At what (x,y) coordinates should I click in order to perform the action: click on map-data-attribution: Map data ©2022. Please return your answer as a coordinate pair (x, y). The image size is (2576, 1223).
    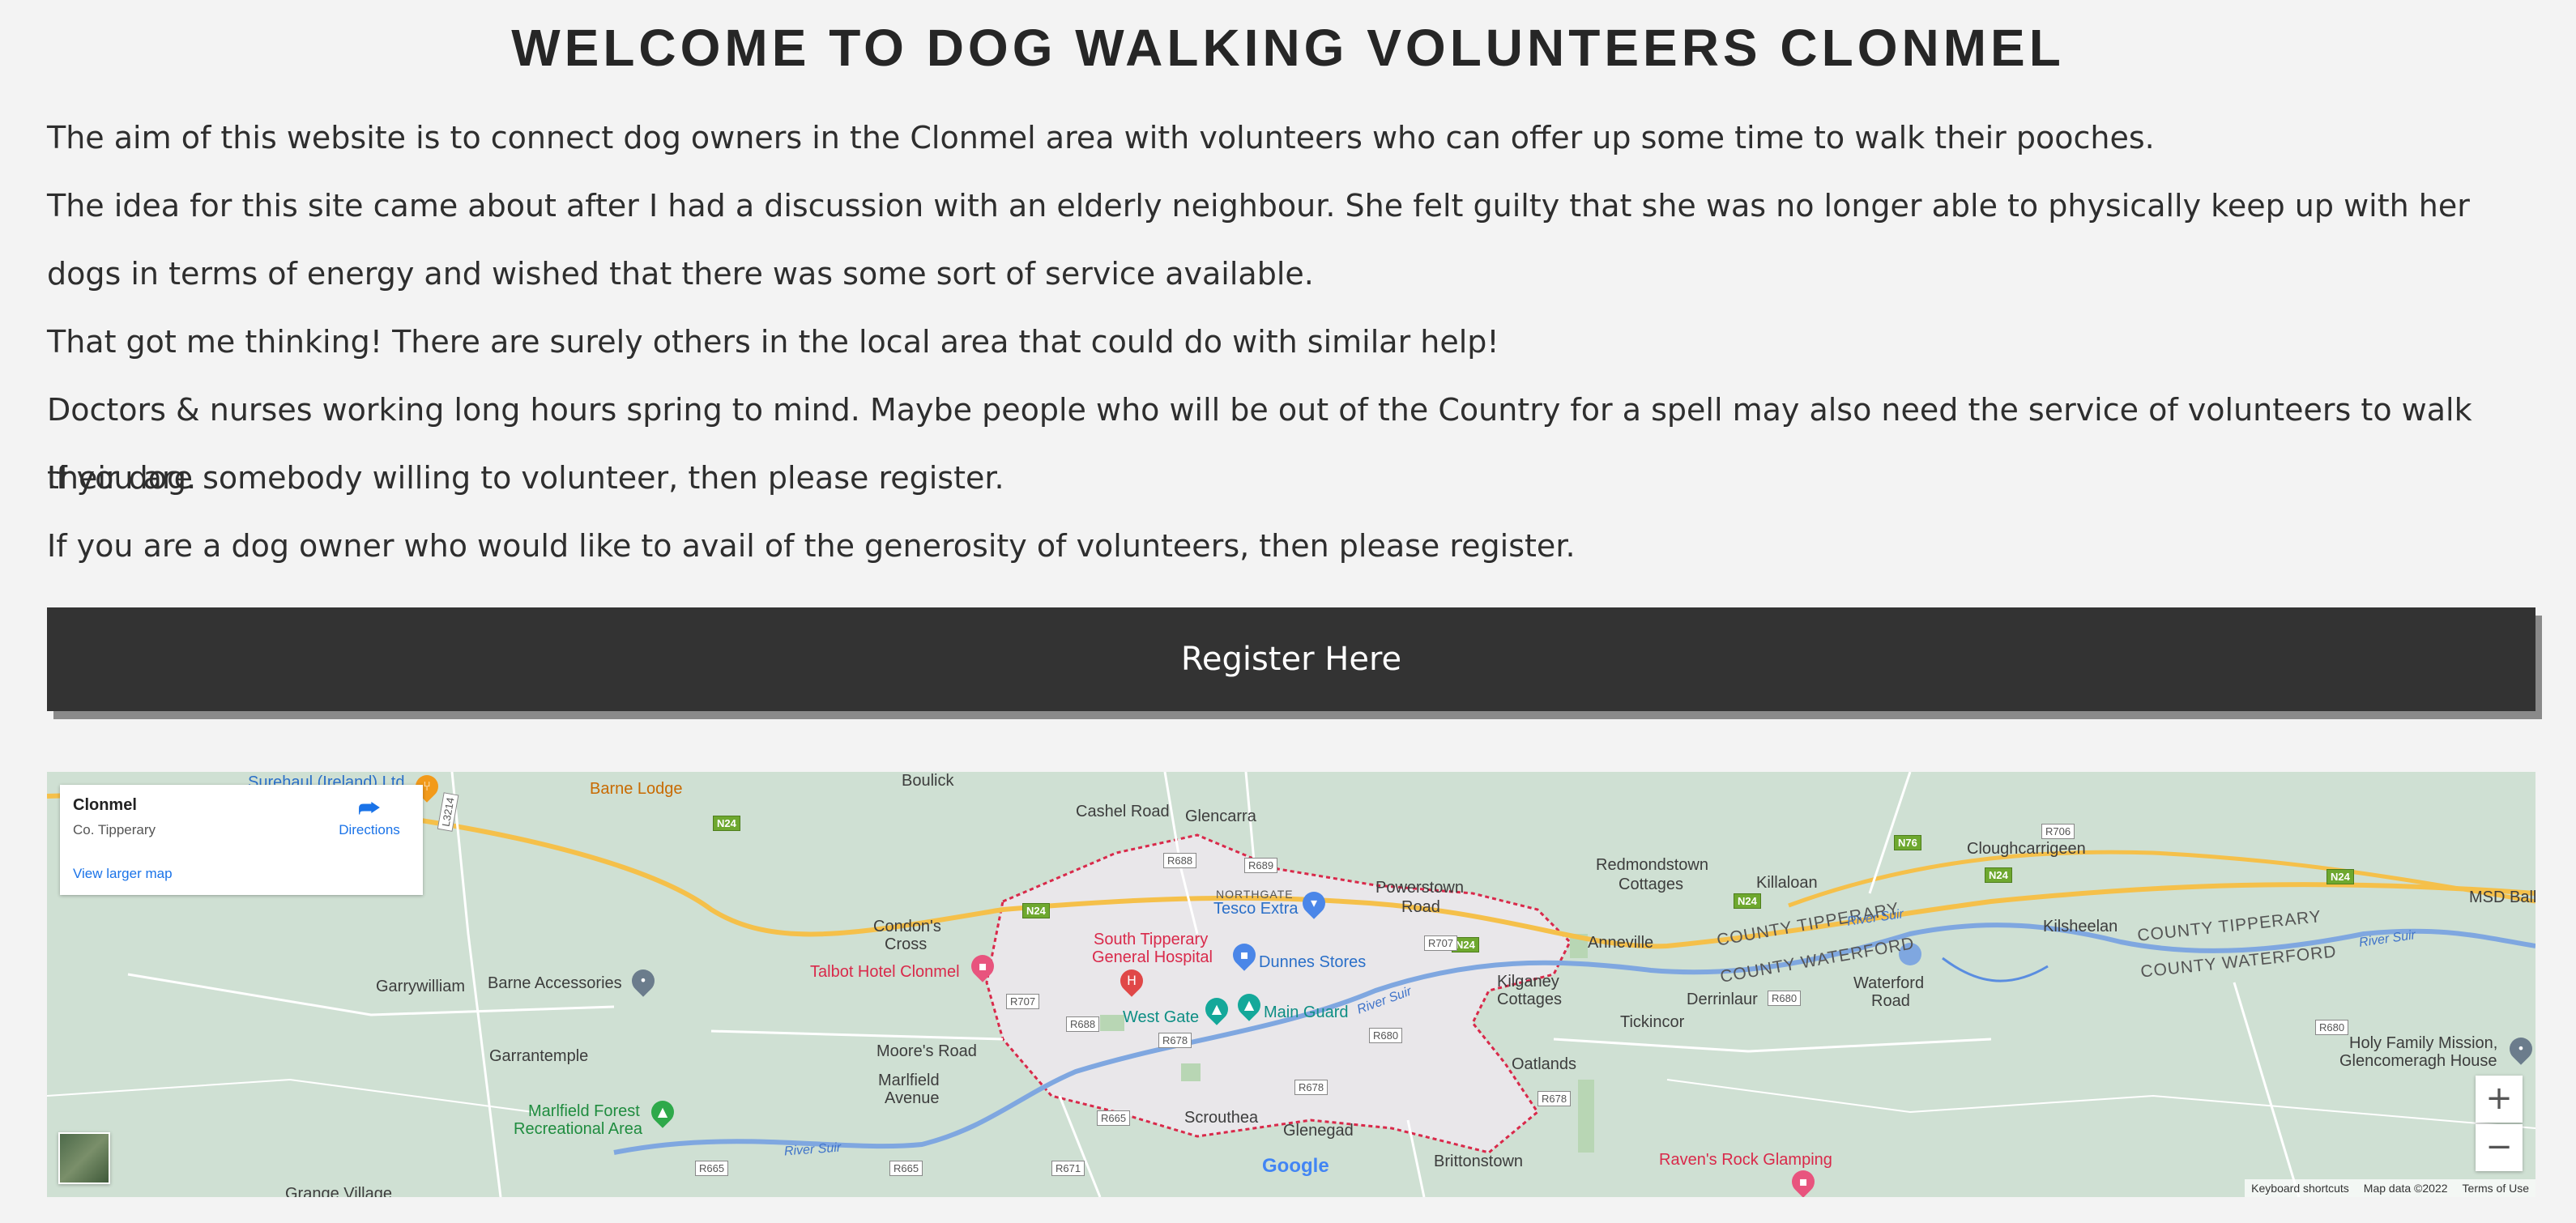
    Looking at the image, I should click on (2405, 1188).